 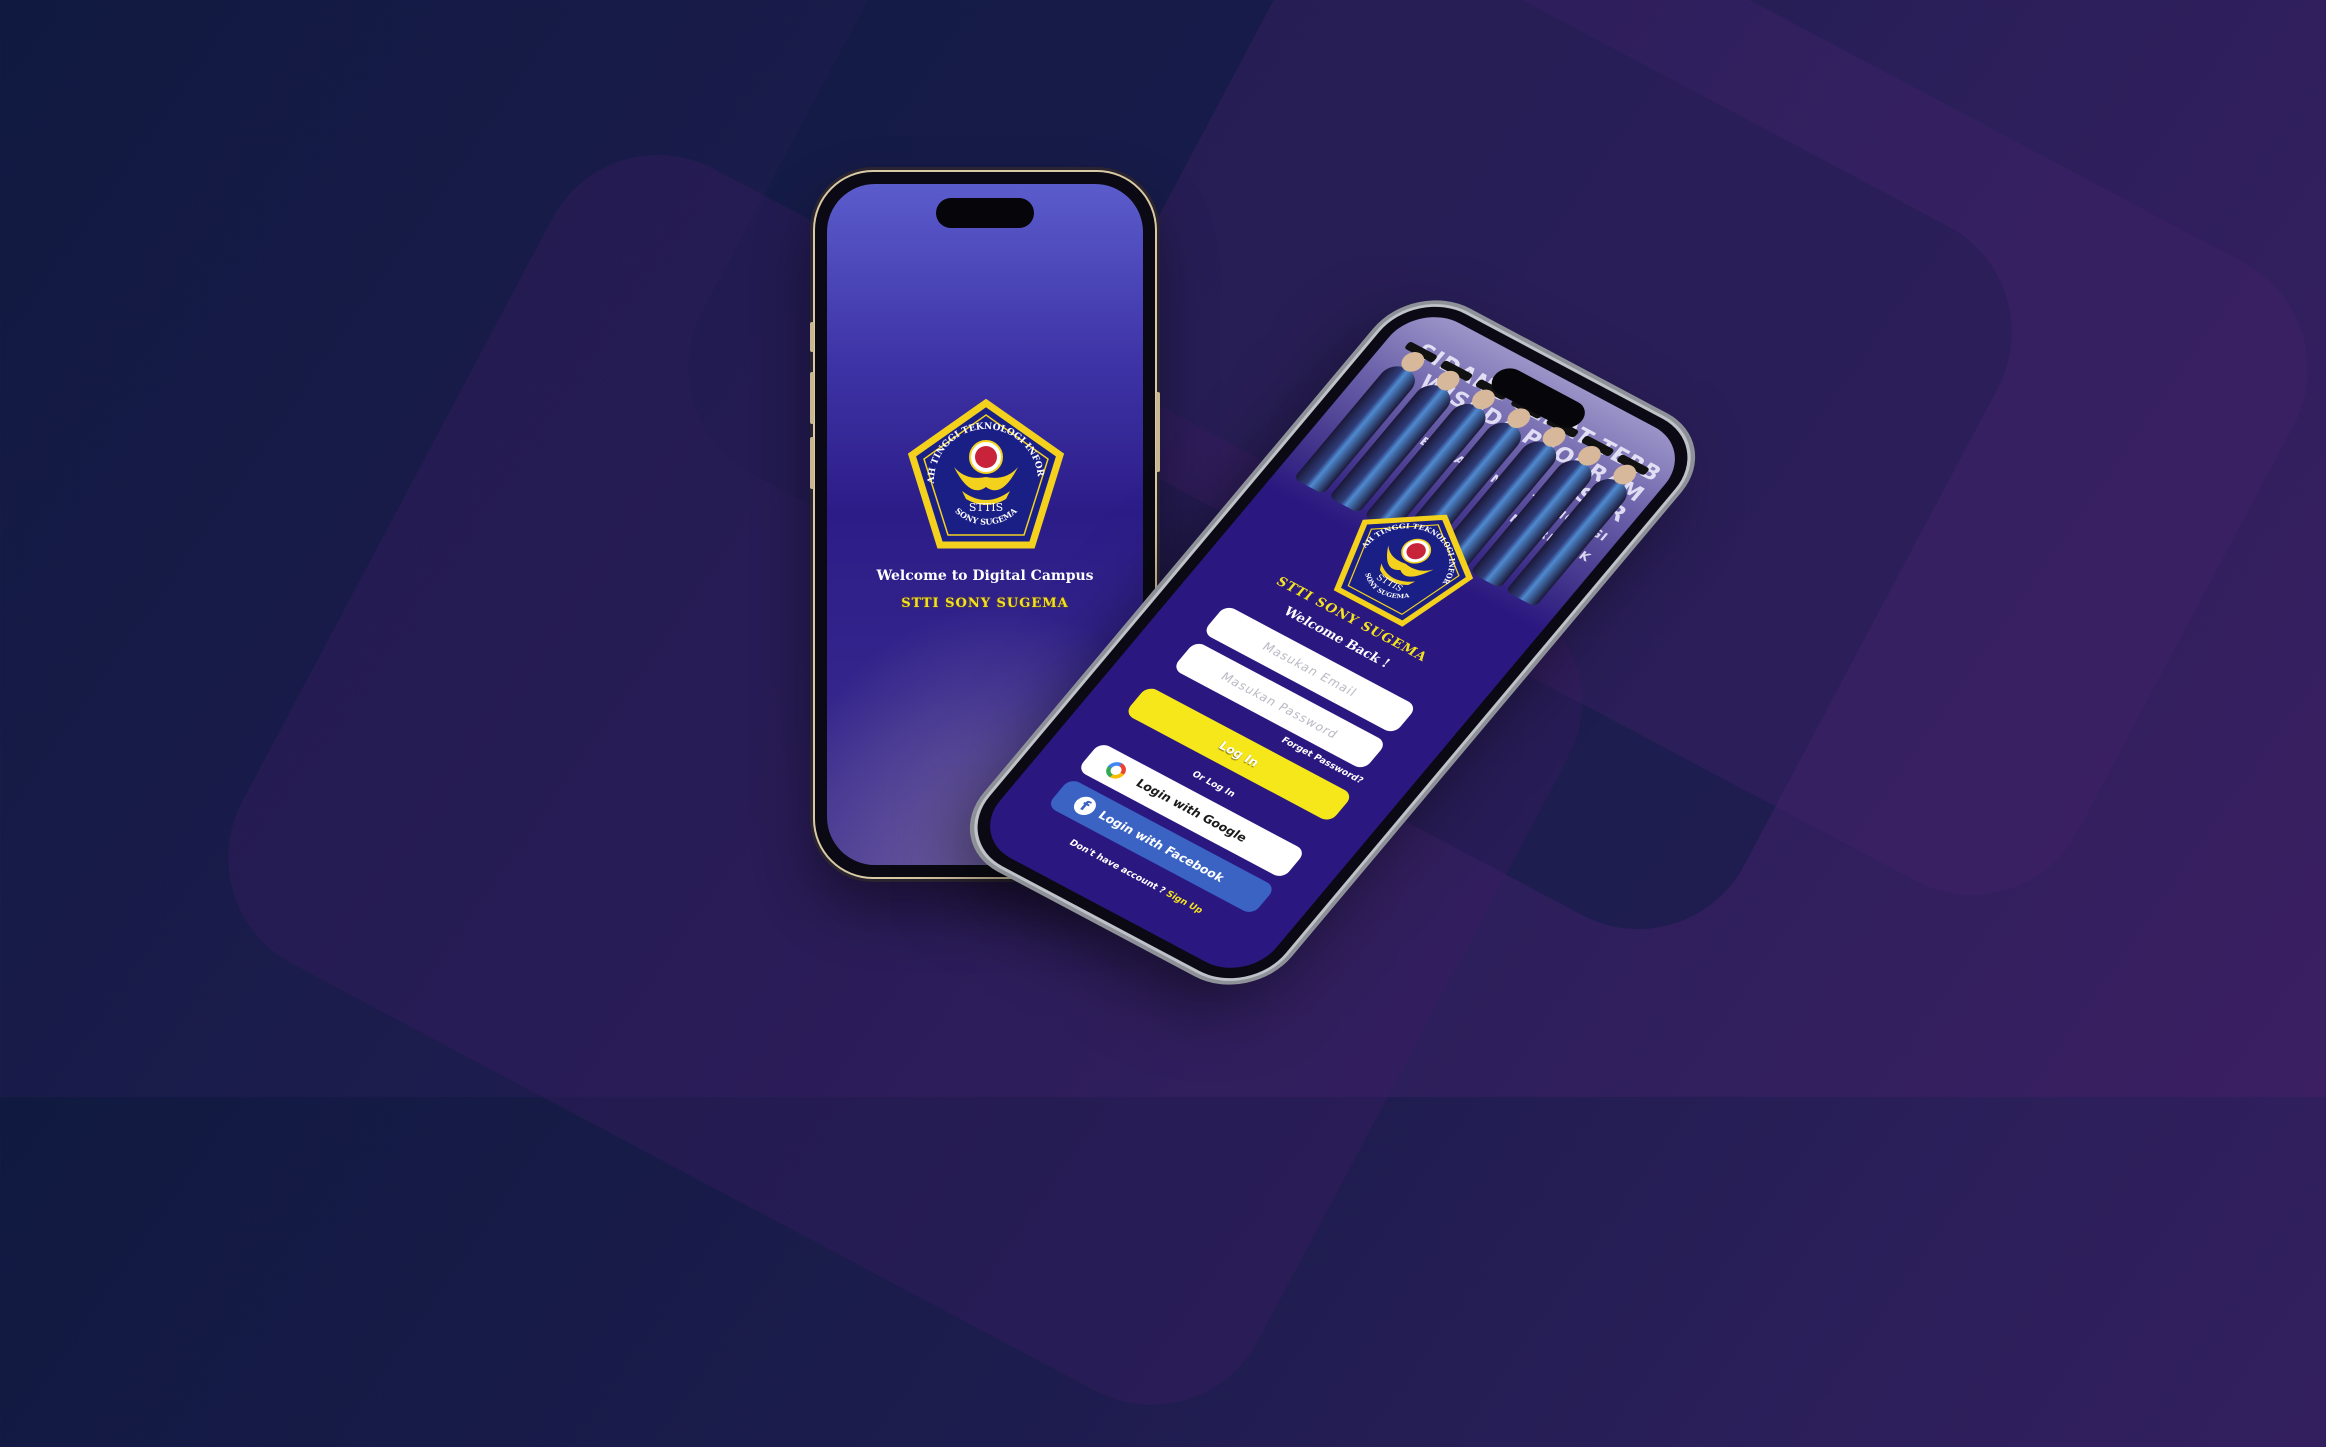 What do you see at coordinates (985, 213) in the screenshot?
I see `dynamic-island` at bounding box center [985, 213].